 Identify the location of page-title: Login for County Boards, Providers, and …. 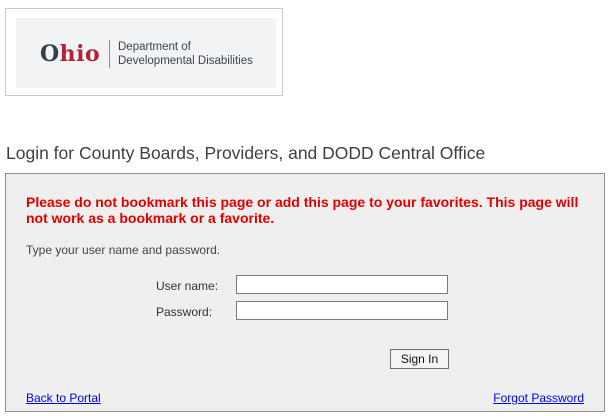
(246, 153).